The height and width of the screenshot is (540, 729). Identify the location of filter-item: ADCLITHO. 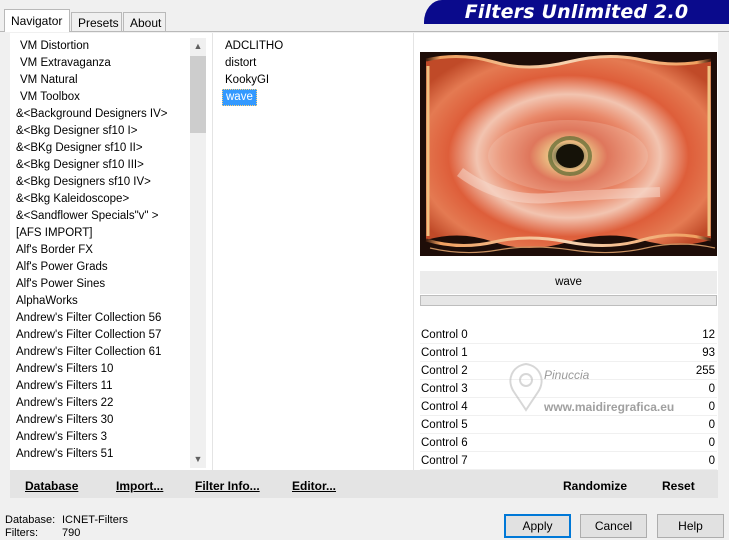
(254, 46).